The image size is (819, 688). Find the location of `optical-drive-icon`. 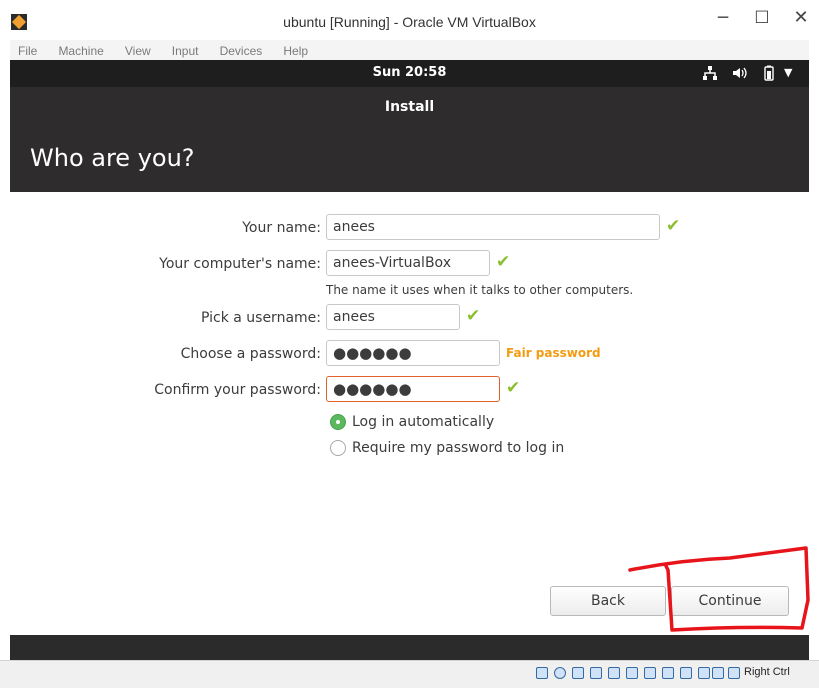

optical-drive-icon is located at coordinates (560, 673).